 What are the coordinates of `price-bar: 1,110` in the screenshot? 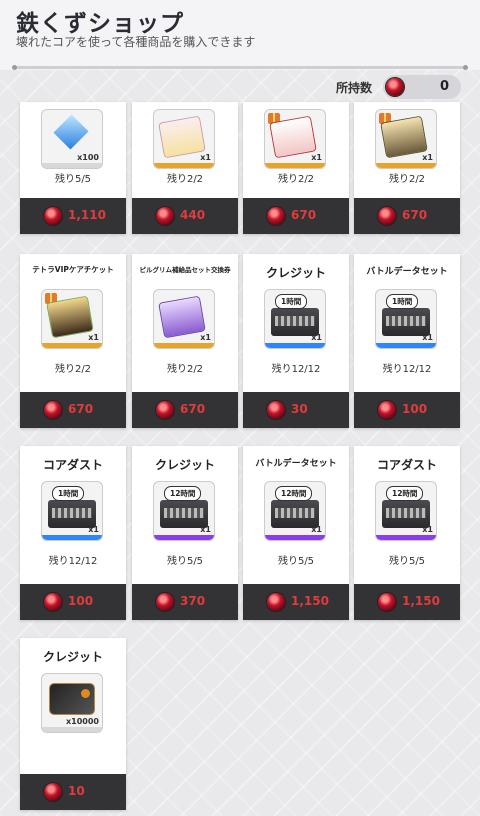 It's located at (73, 216).